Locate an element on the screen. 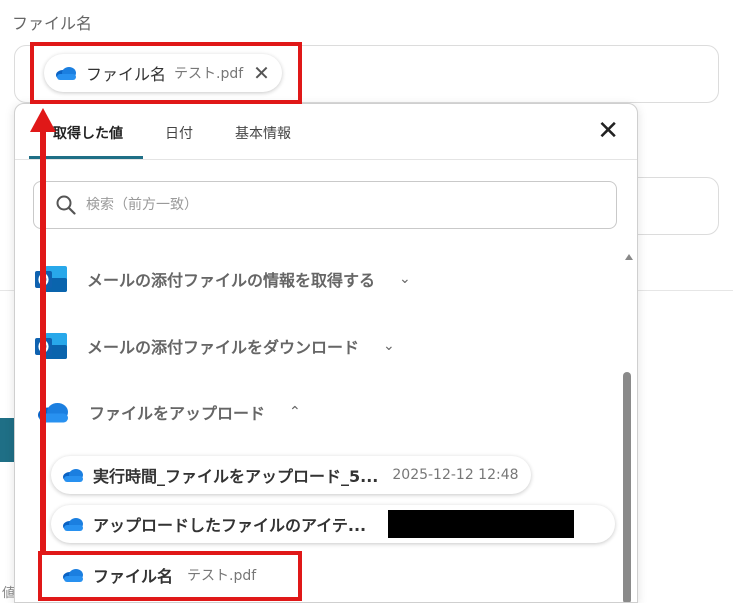  tab-basic-info: 基本情報 is located at coordinates (263, 133).